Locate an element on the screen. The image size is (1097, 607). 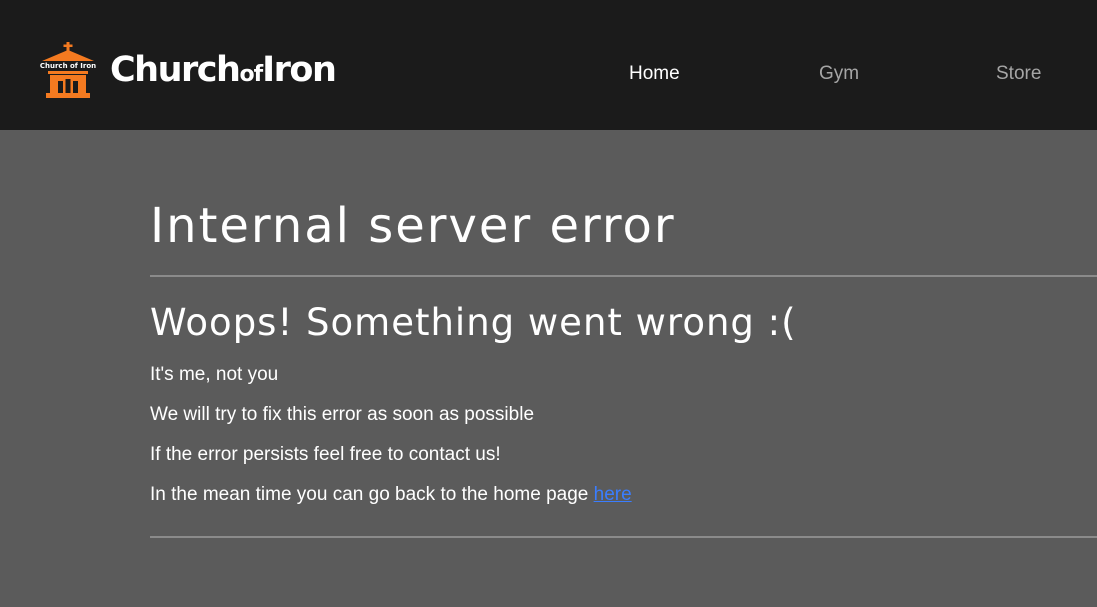
divider-bottom is located at coordinates (623, 537).